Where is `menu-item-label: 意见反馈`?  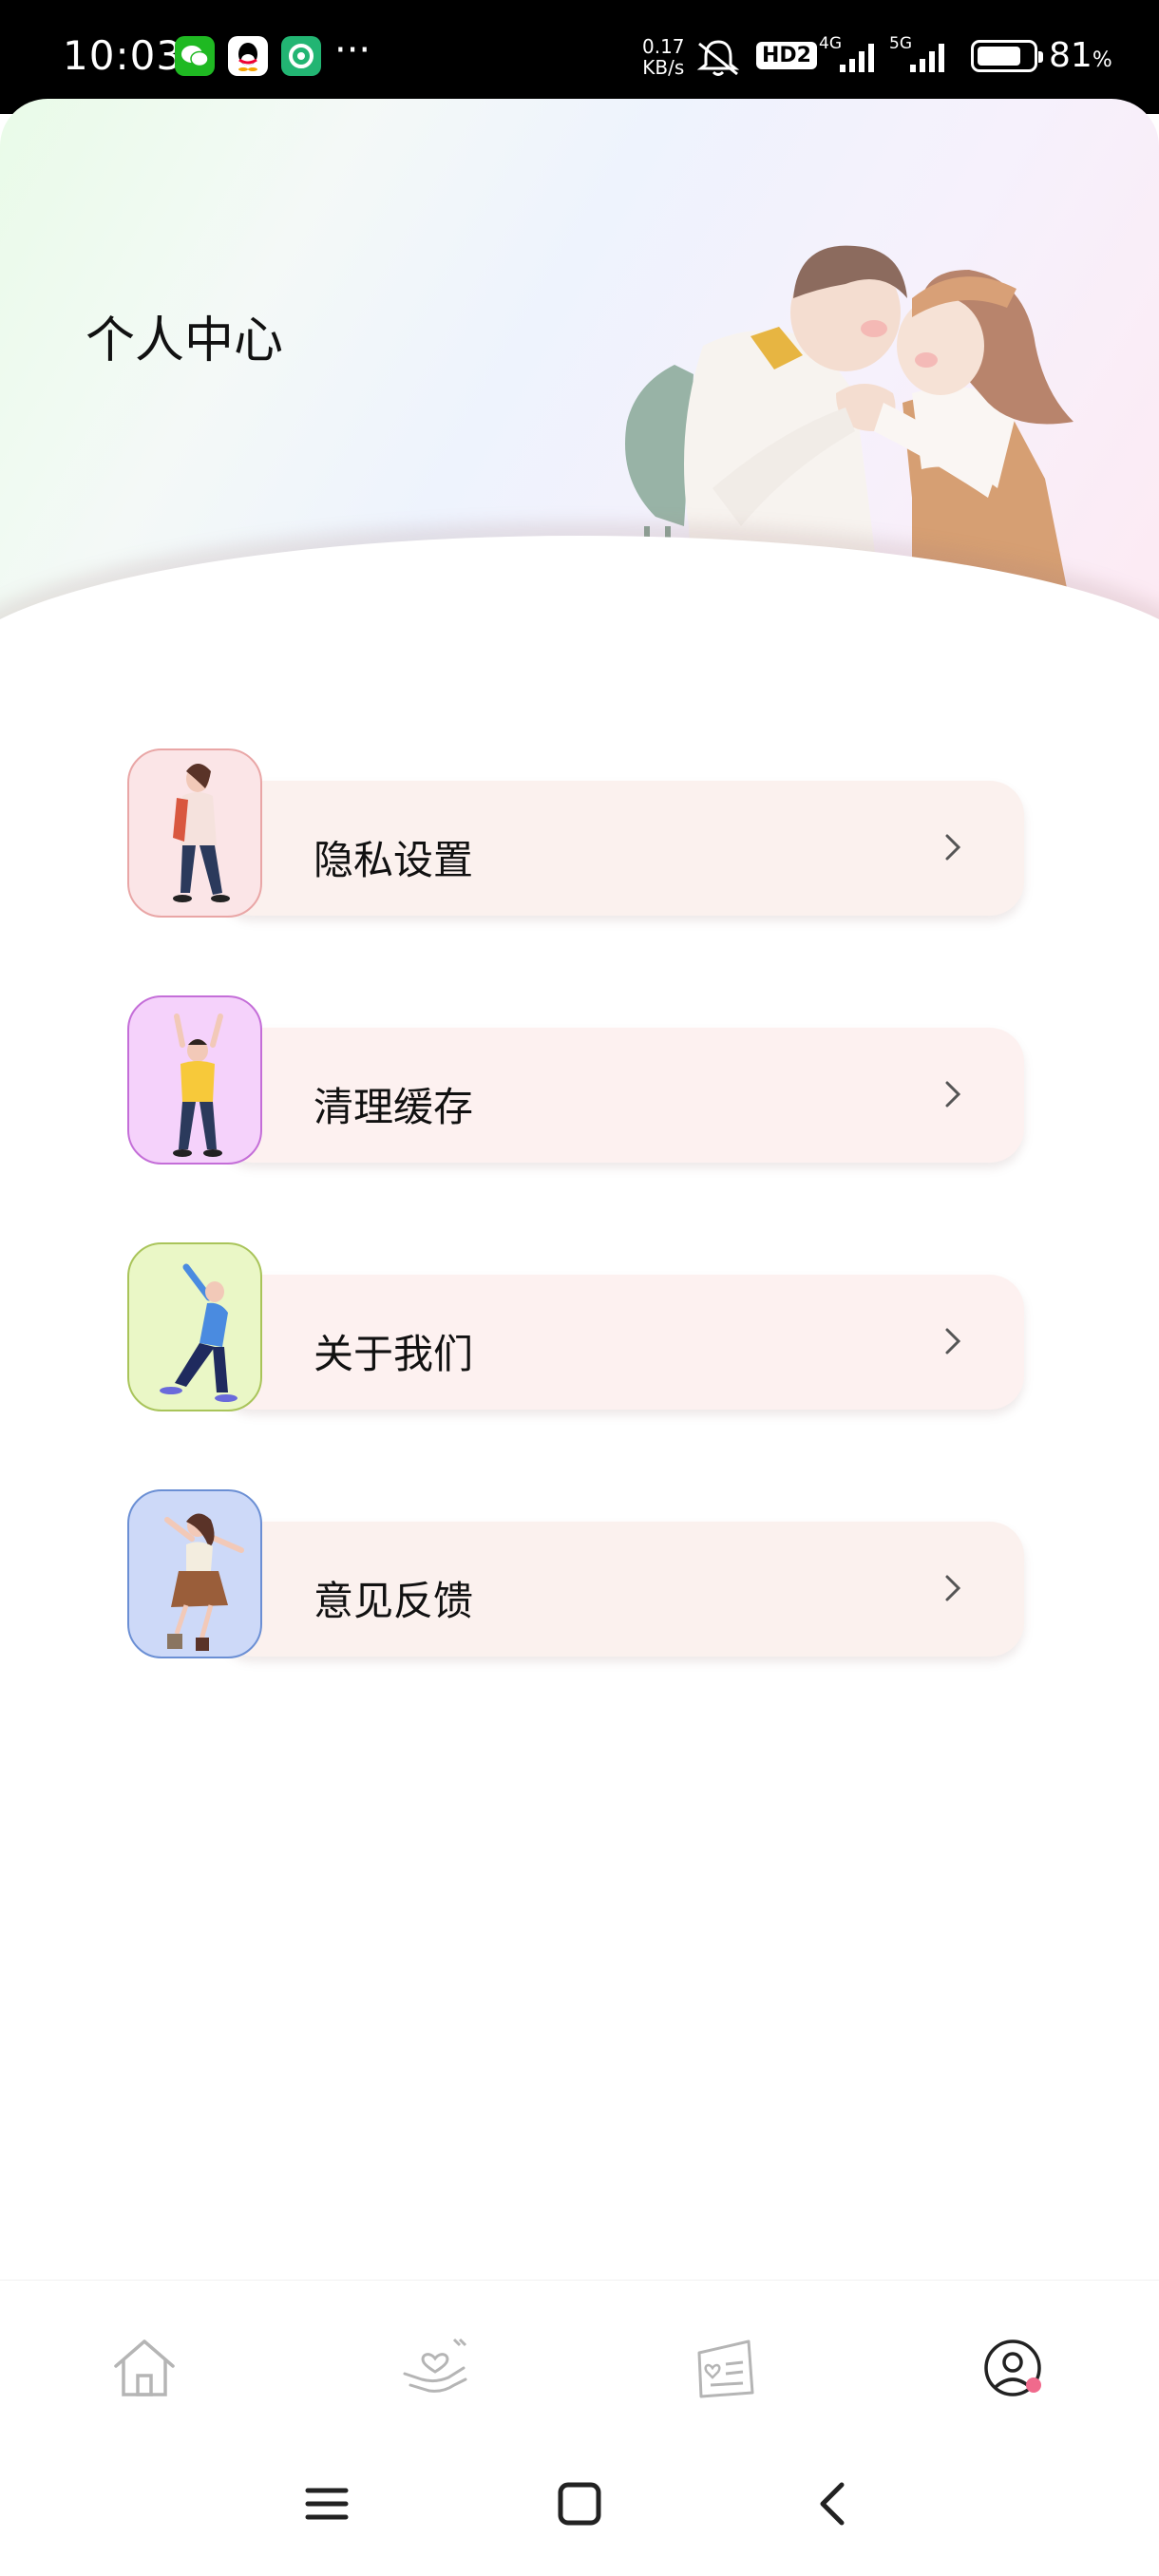
menu-item-label: 意见反馈 is located at coordinates (394, 1601).